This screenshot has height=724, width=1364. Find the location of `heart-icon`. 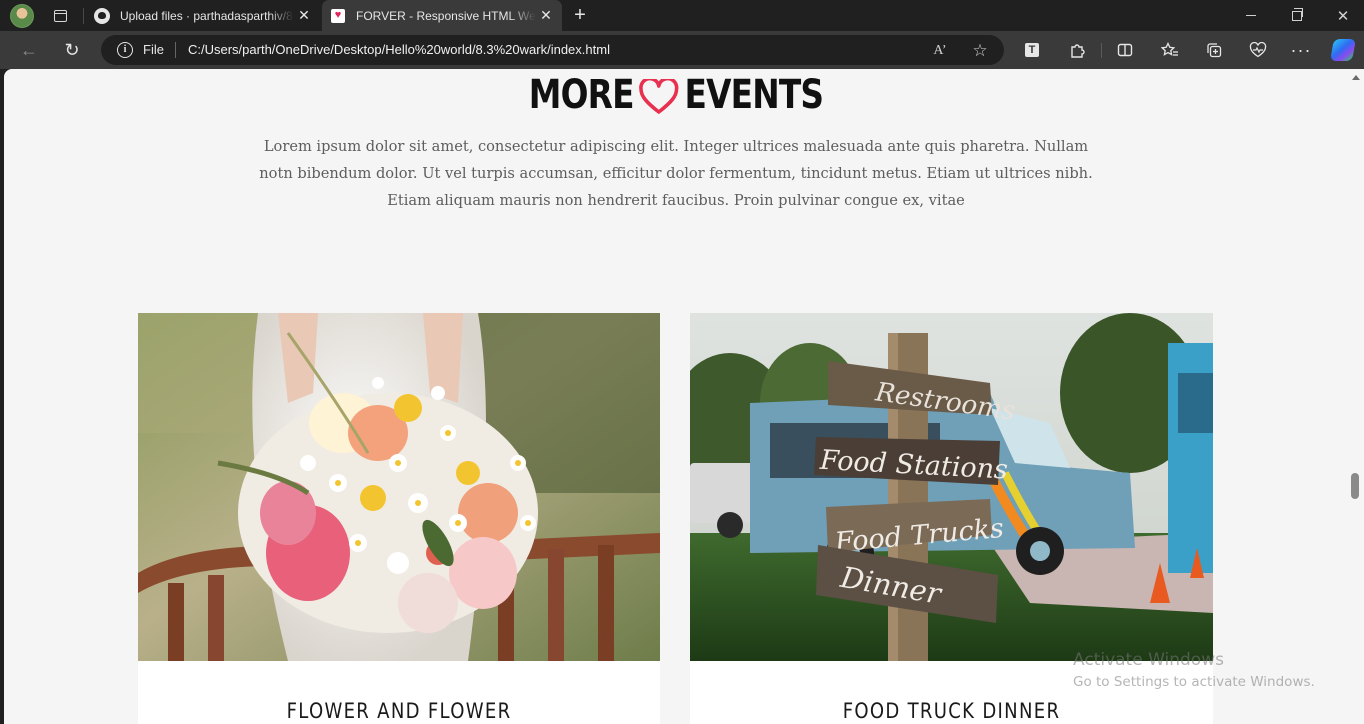

heart-icon is located at coordinates (659, 96).